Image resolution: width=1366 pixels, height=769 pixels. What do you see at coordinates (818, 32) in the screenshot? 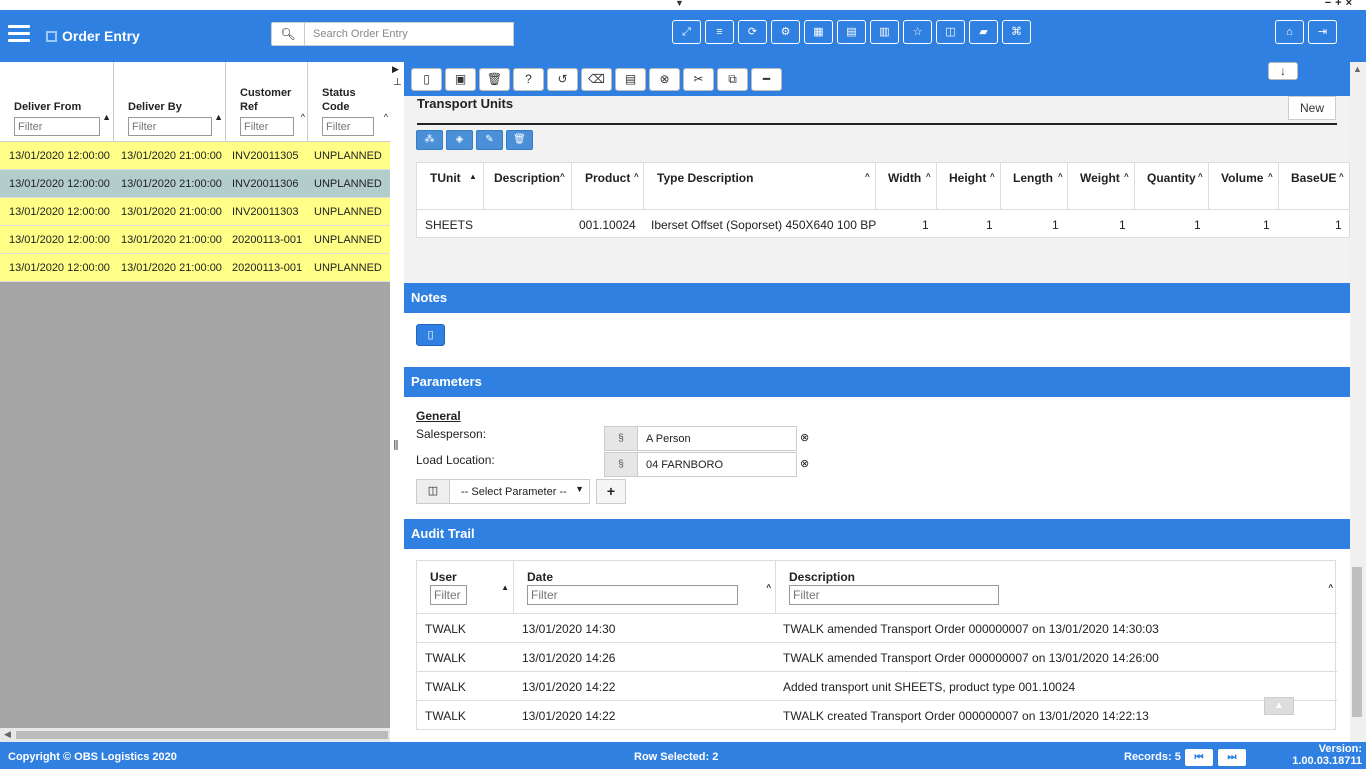
I see `grid-icon: ▦` at bounding box center [818, 32].